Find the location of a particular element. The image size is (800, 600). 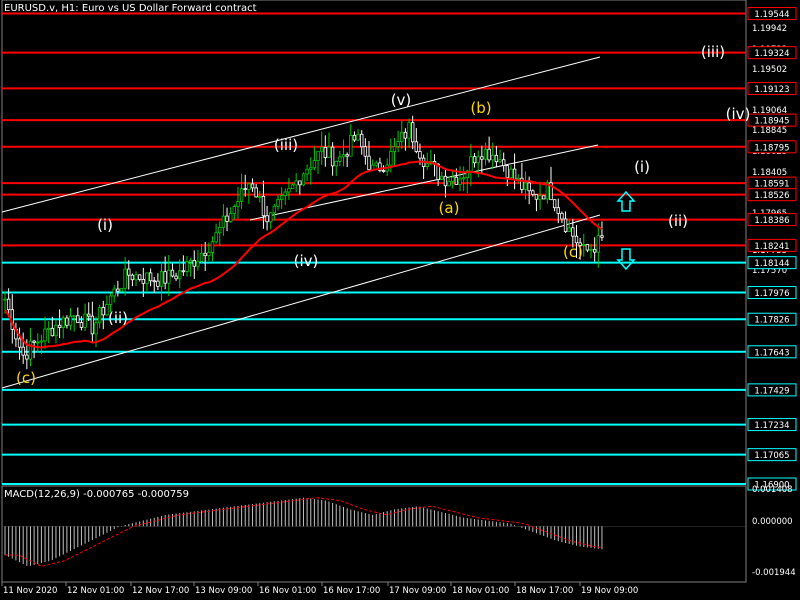

support-level-label: 1.17643 is located at coordinates (771, 353).